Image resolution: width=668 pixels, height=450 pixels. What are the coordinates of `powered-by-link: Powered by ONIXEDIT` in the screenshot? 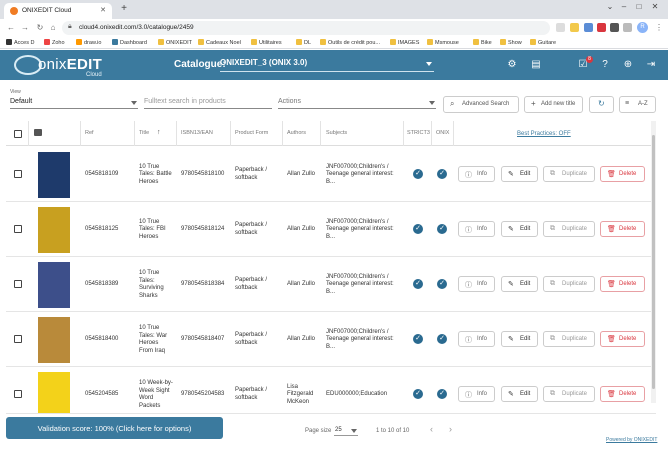 It's located at (631, 440).